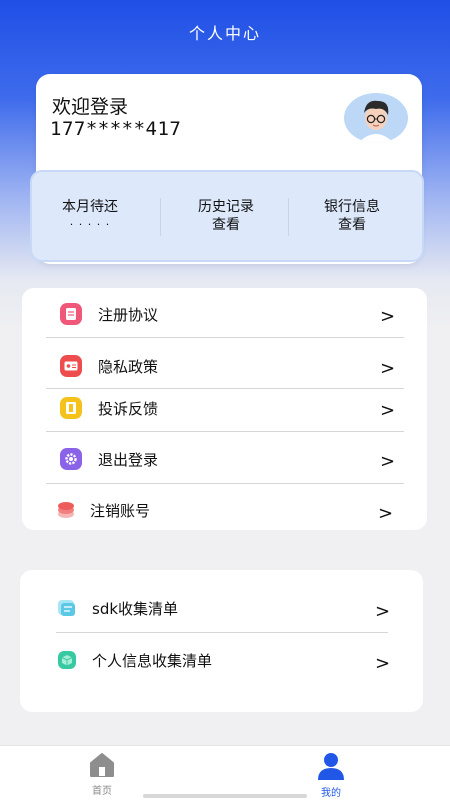 The height and width of the screenshot is (800, 450). What do you see at coordinates (66, 510) in the screenshot?
I see `stack-icon` at bounding box center [66, 510].